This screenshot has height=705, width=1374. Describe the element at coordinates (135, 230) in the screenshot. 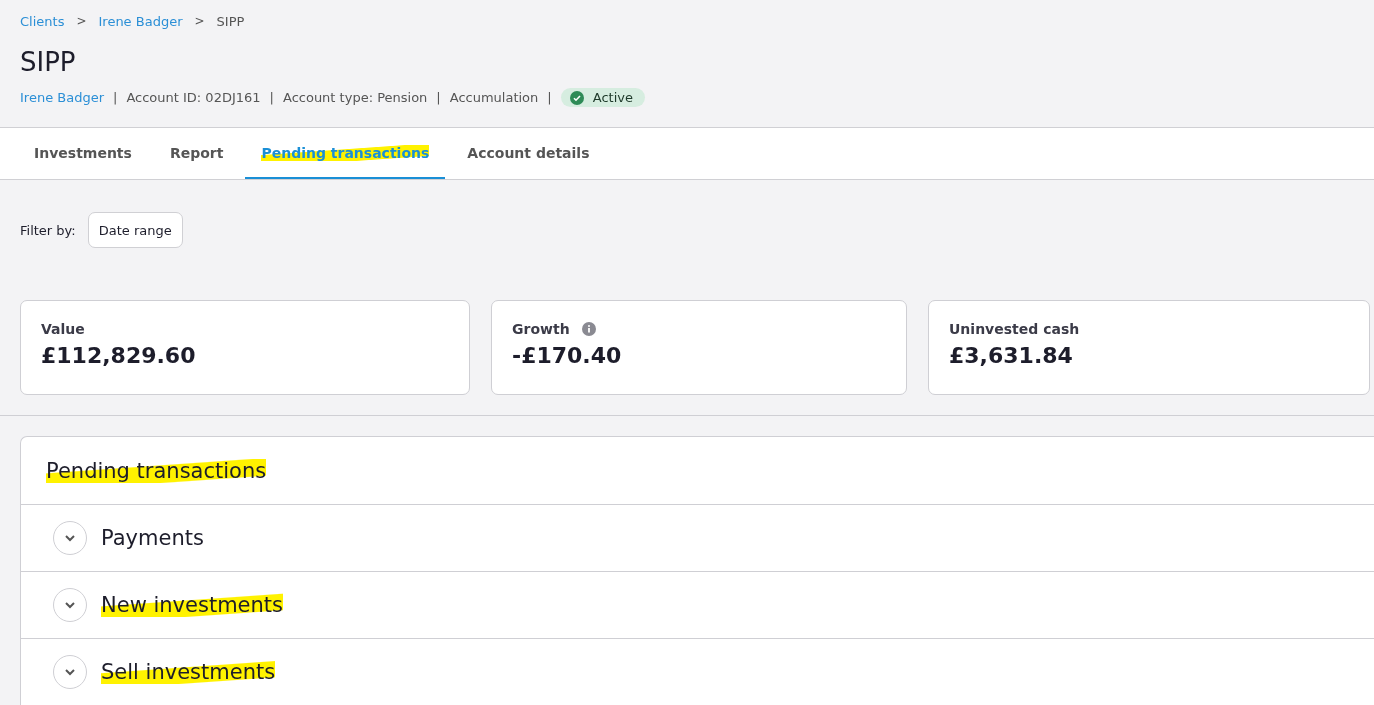

I see `date-range-button: Date range` at that location.